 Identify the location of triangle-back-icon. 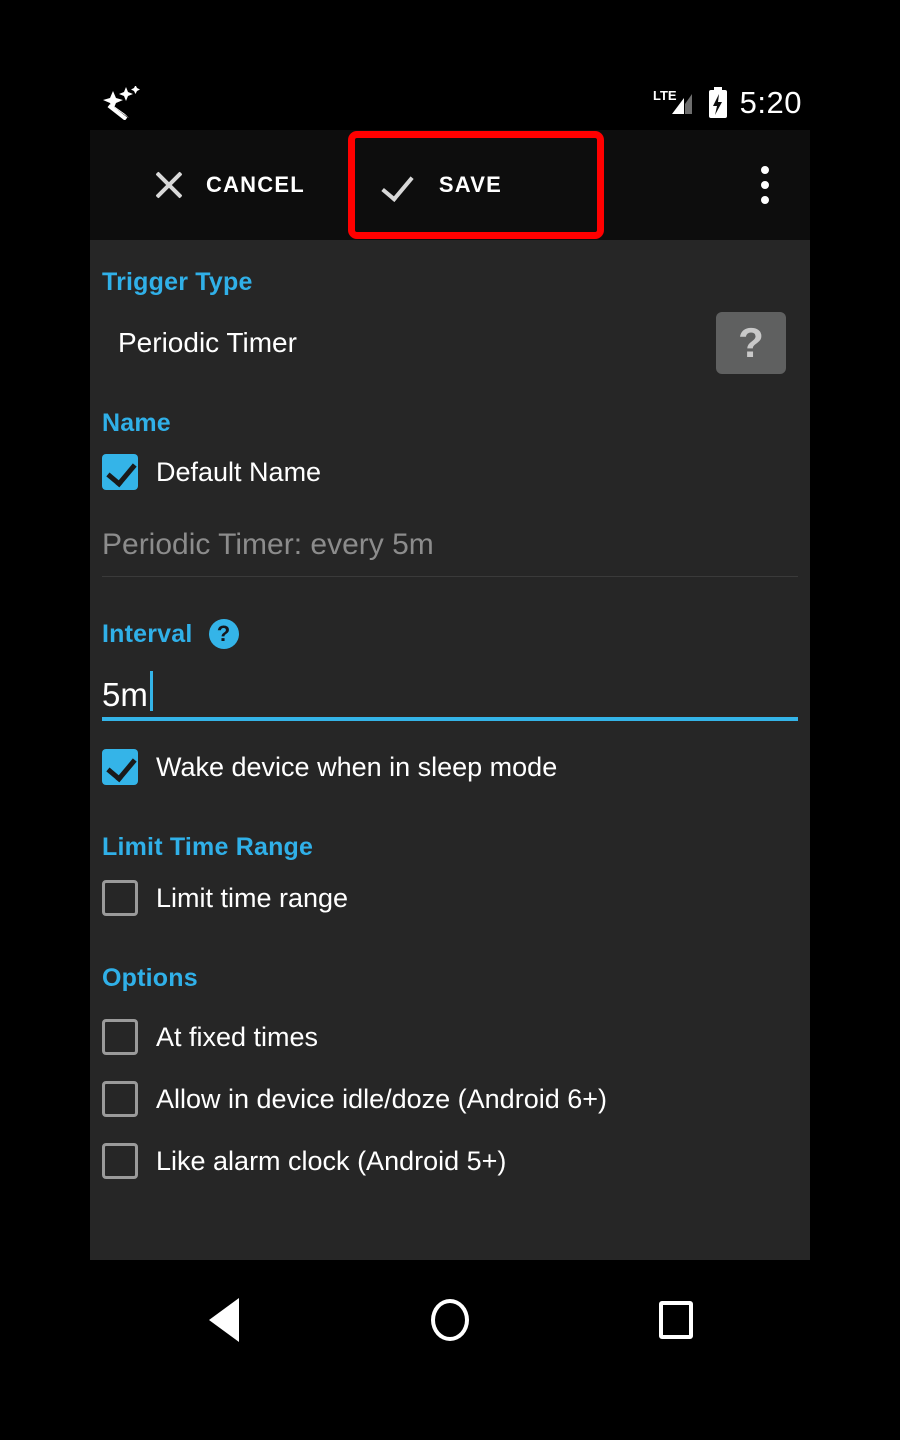
(224, 1320).